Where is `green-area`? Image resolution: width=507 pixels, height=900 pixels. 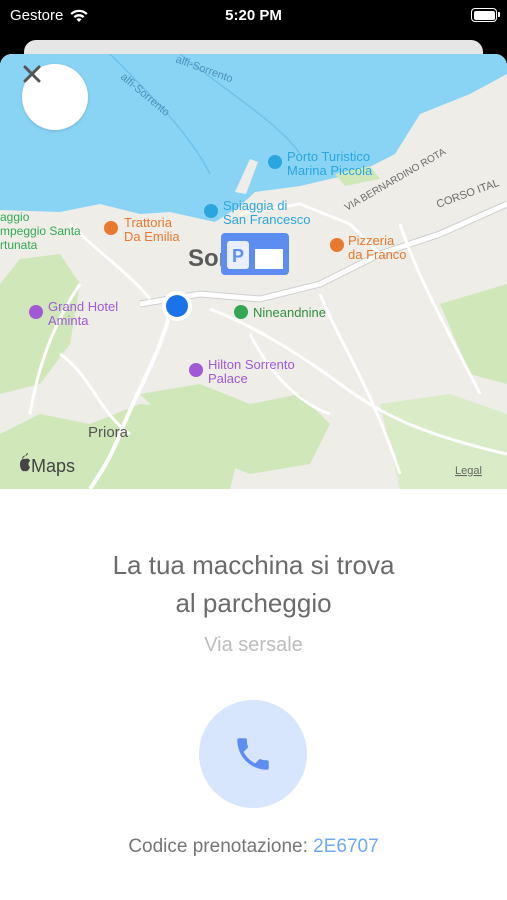 green-area is located at coordinates (443, 441).